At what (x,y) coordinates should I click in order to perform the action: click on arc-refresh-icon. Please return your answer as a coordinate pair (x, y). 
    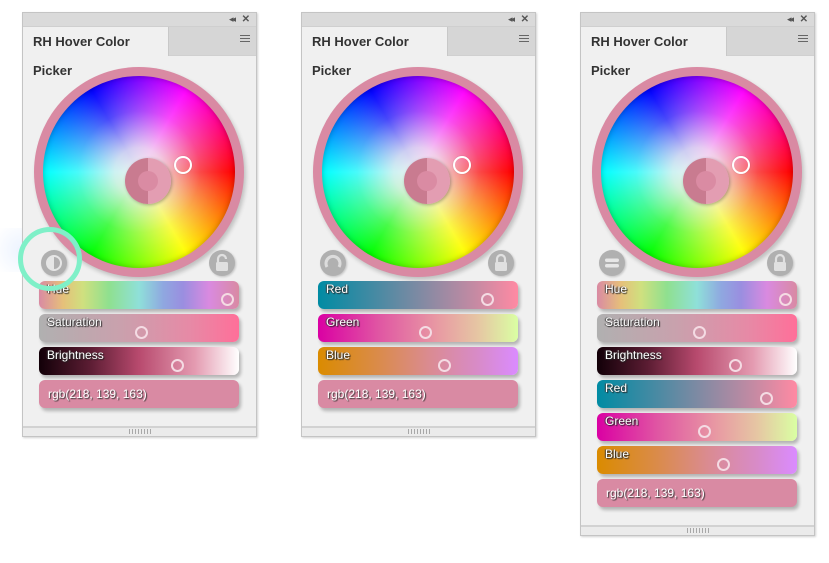
    Looking at the image, I should click on (333, 261).